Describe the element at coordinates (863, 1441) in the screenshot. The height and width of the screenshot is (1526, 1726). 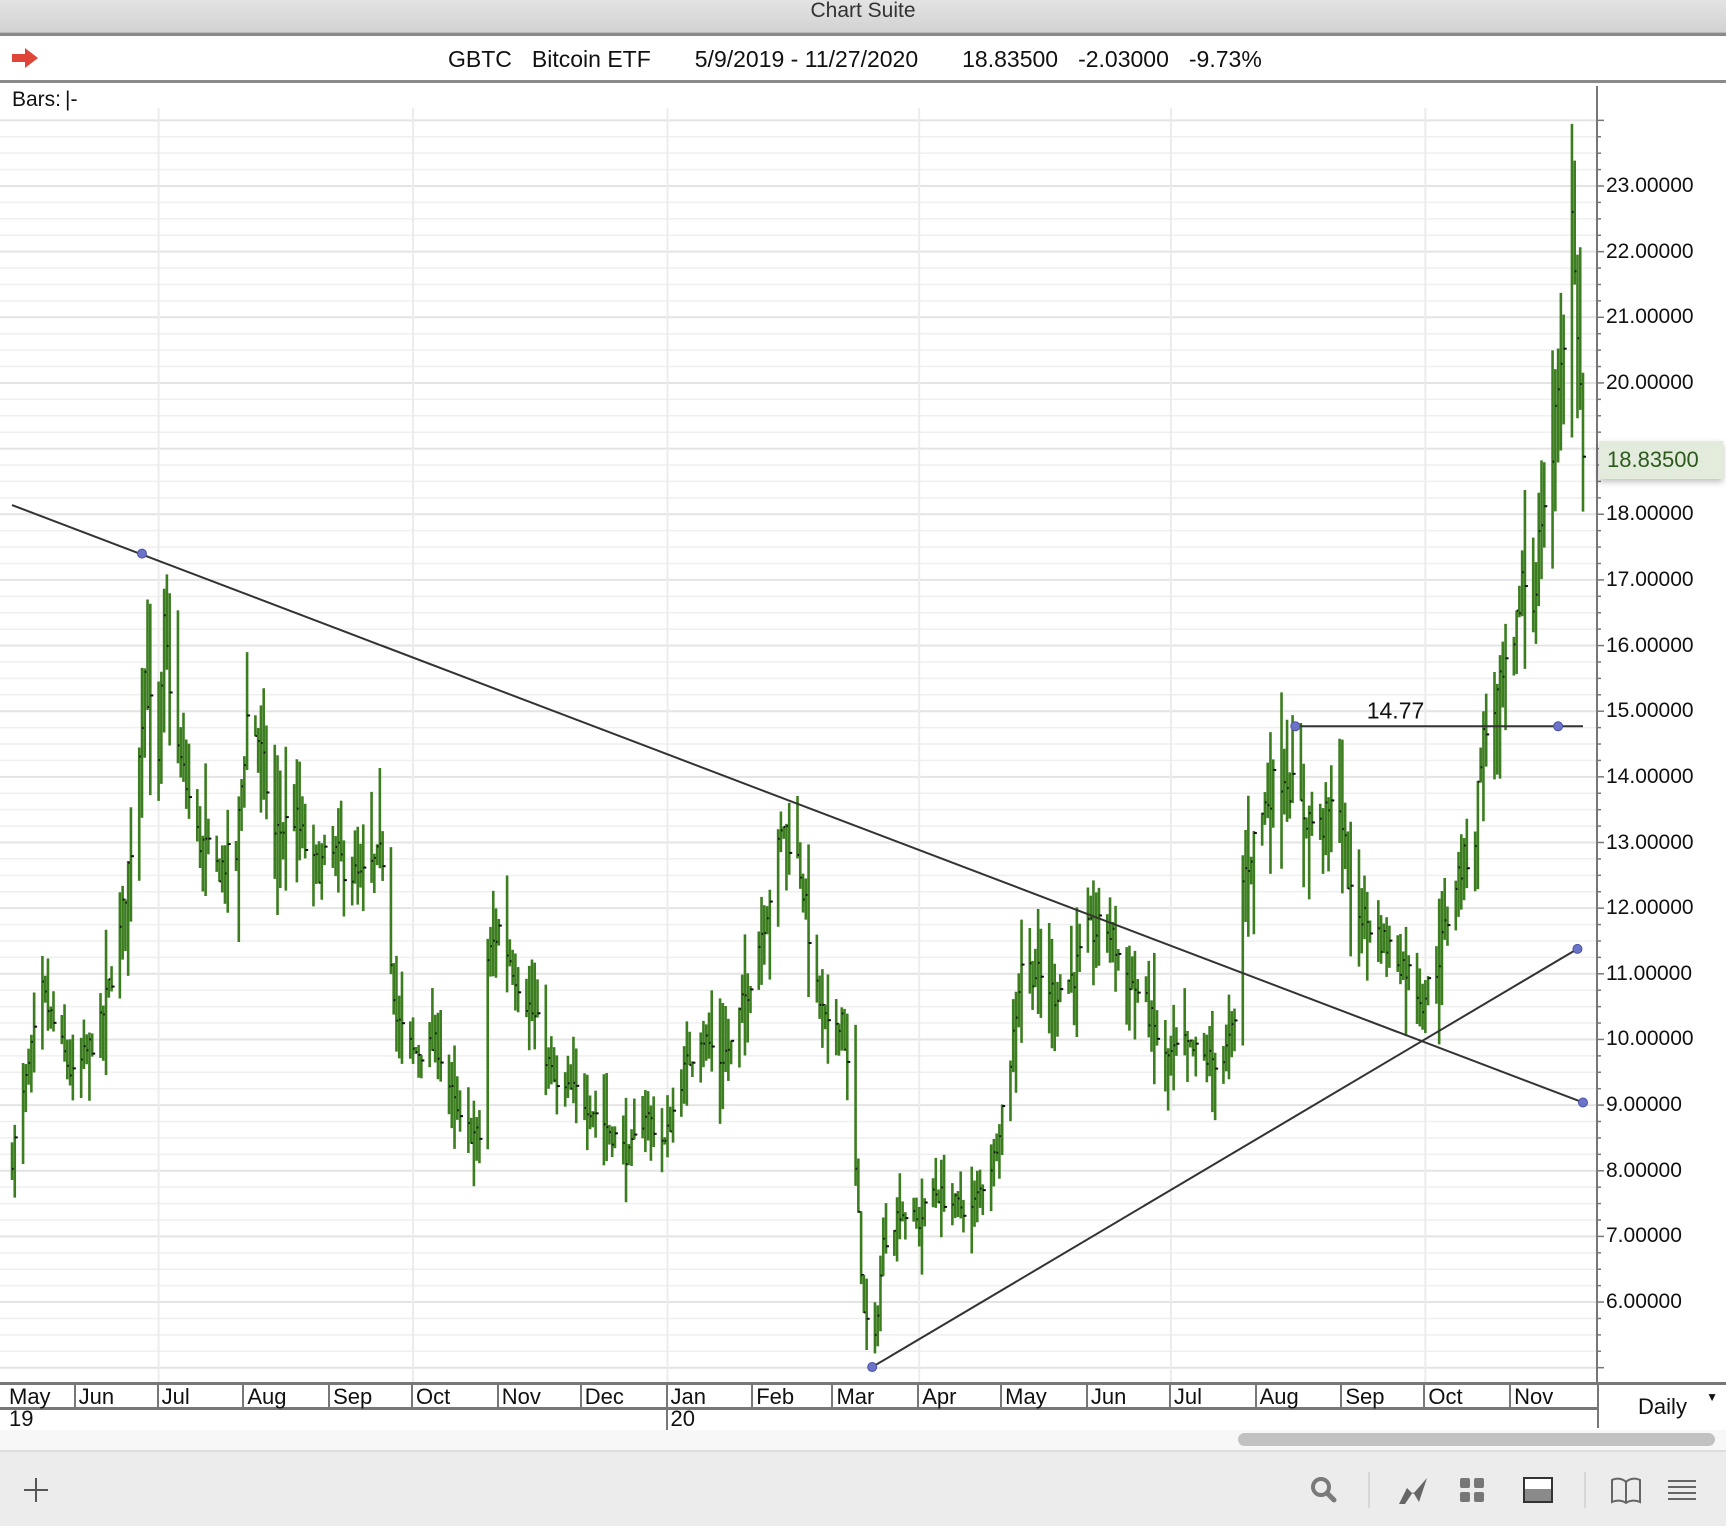
I see `horizontal-scrollbar` at that location.